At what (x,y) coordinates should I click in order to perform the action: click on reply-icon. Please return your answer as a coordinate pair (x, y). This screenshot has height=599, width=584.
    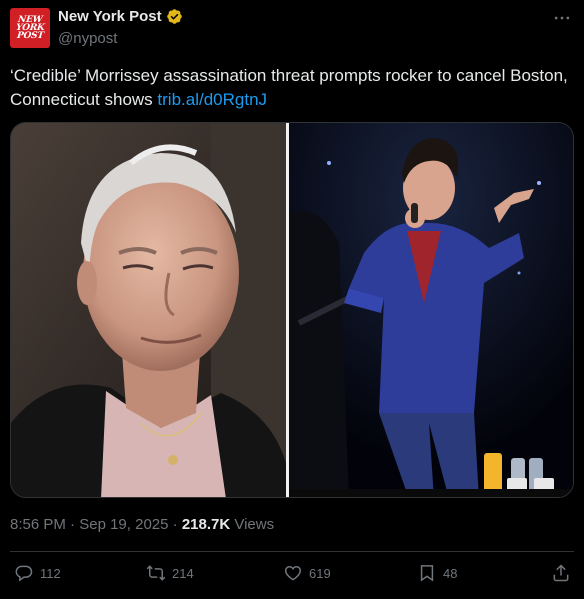
    Looking at the image, I should click on (24, 573).